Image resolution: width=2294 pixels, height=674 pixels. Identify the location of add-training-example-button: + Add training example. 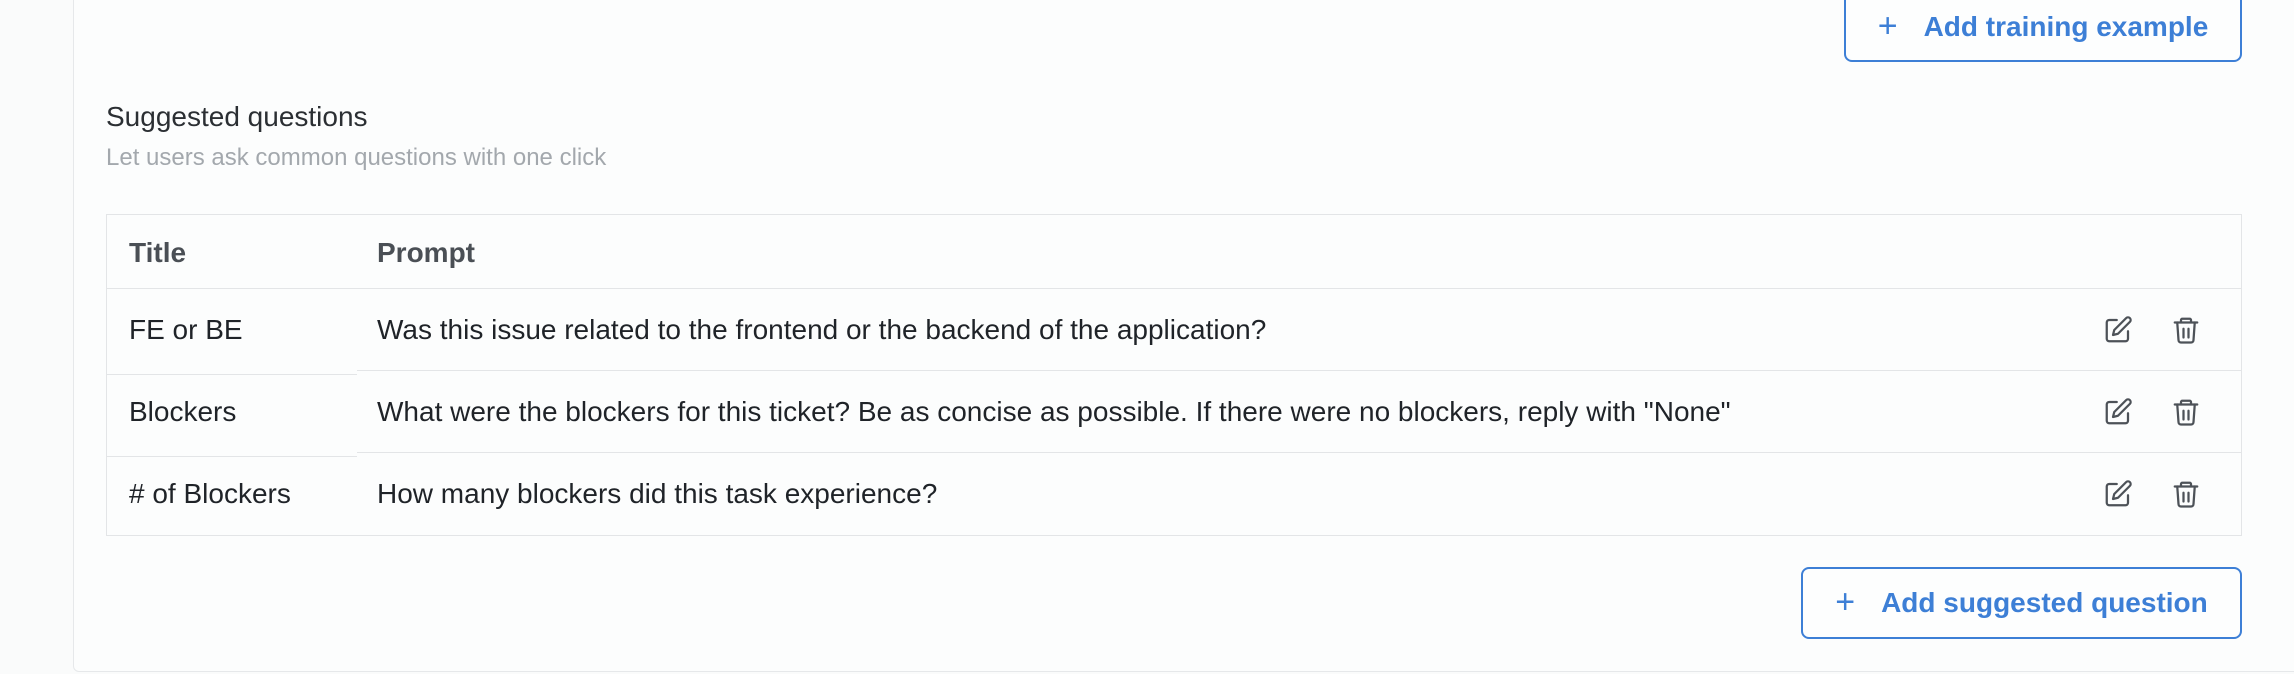
(2043, 31).